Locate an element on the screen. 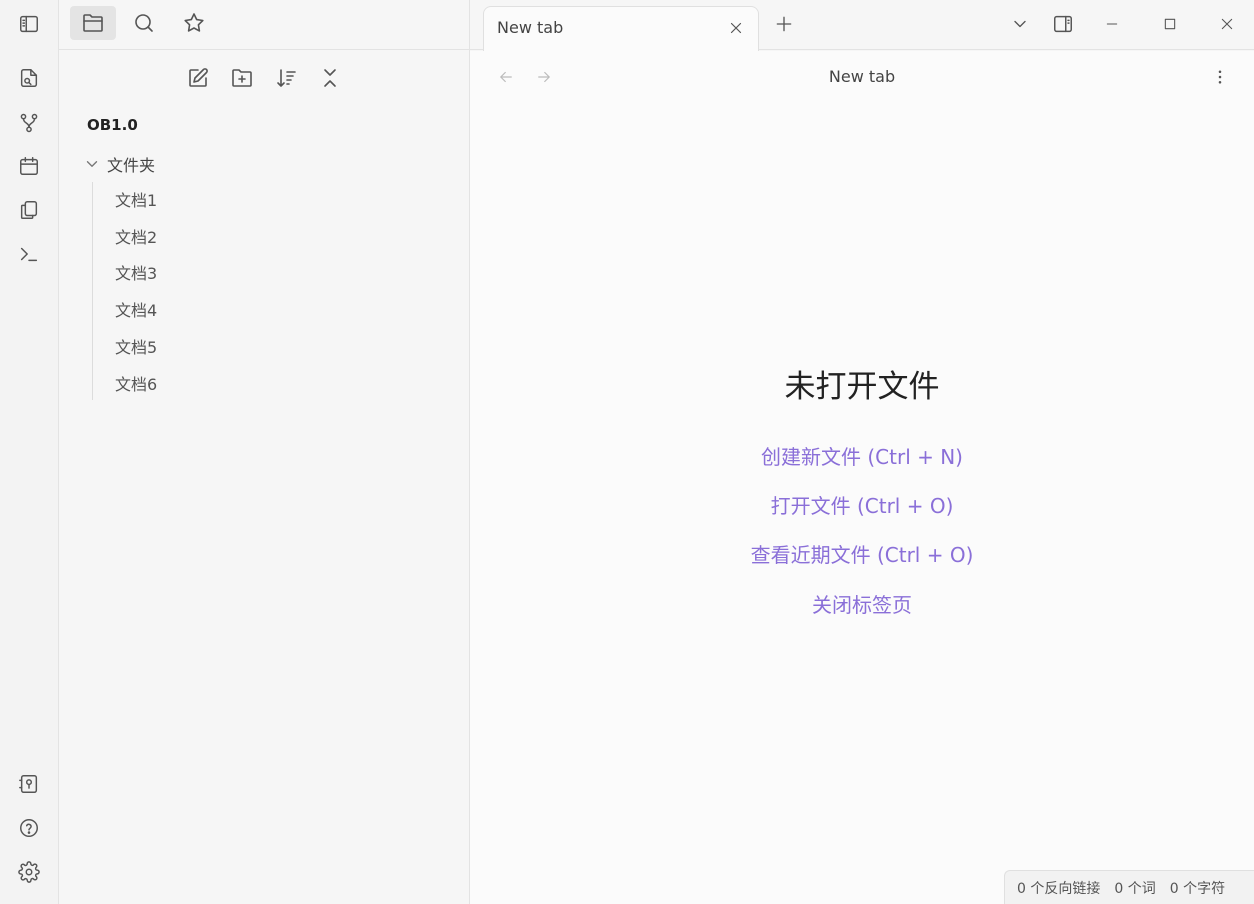 The height and width of the screenshot is (904, 1254). minimize-icon is located at coordinates (1112, 24).